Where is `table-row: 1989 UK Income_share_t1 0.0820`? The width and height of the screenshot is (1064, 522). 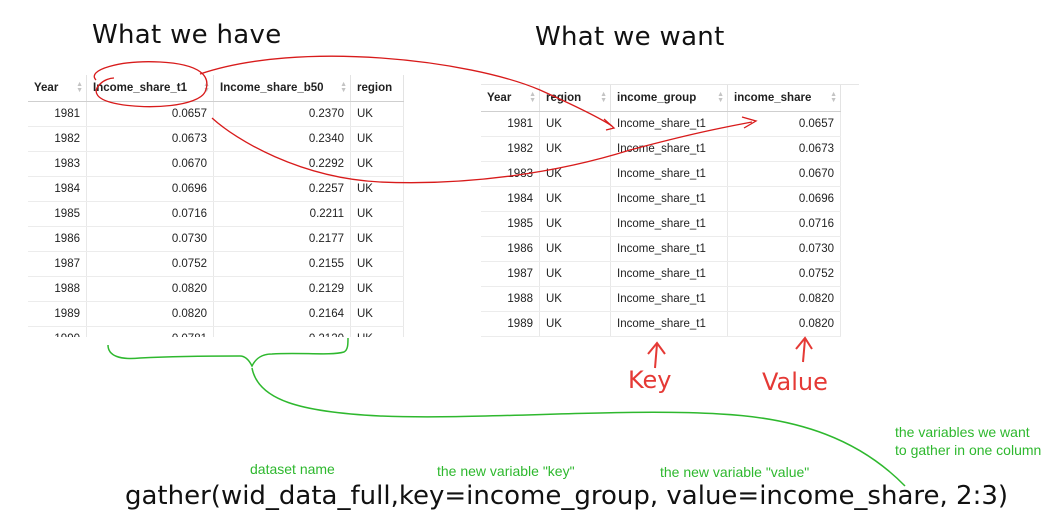
table-row: 1989 UK Income_share_t1 0.0820 is located at coordinates (661, 324).